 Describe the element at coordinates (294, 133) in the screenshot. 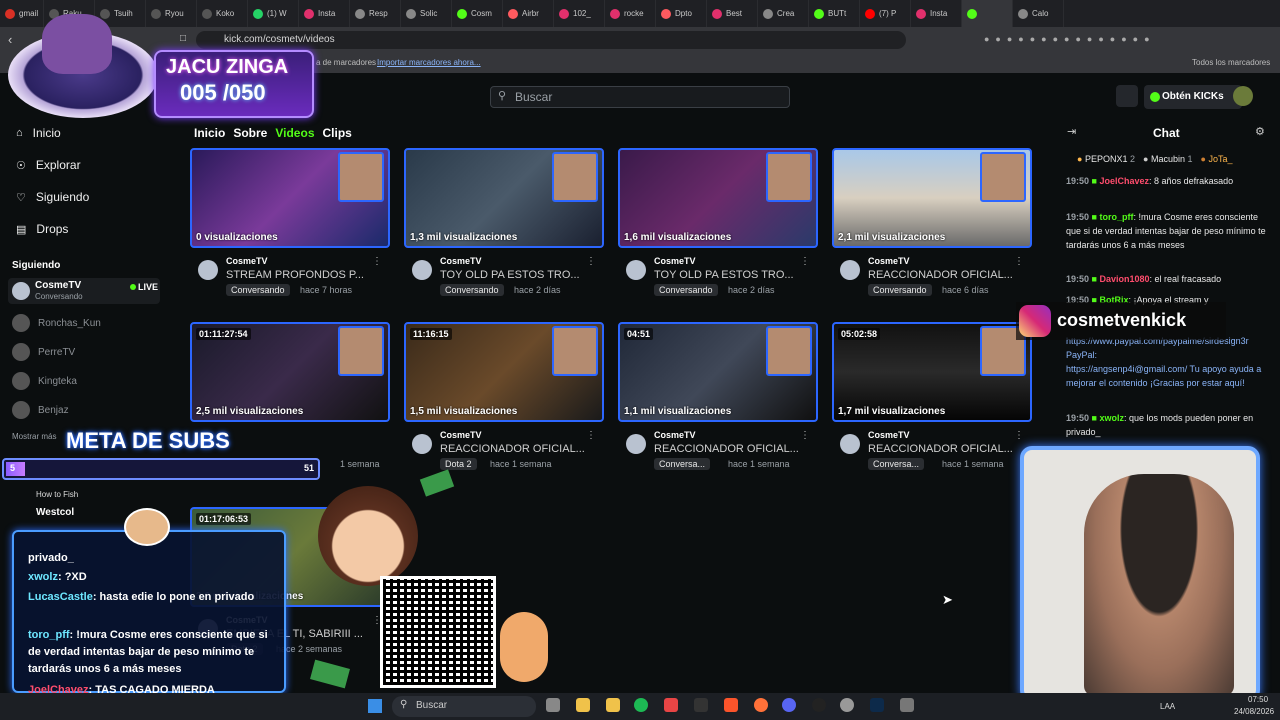

I see `tab-videos: Videos` at that location.